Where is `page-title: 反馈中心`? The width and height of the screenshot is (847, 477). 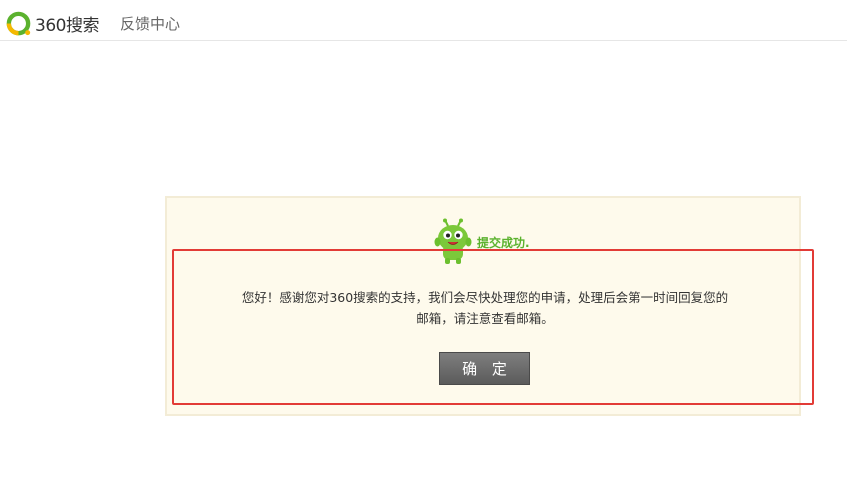 page-title: 反馈中心 is located at coordinates (150, 24).